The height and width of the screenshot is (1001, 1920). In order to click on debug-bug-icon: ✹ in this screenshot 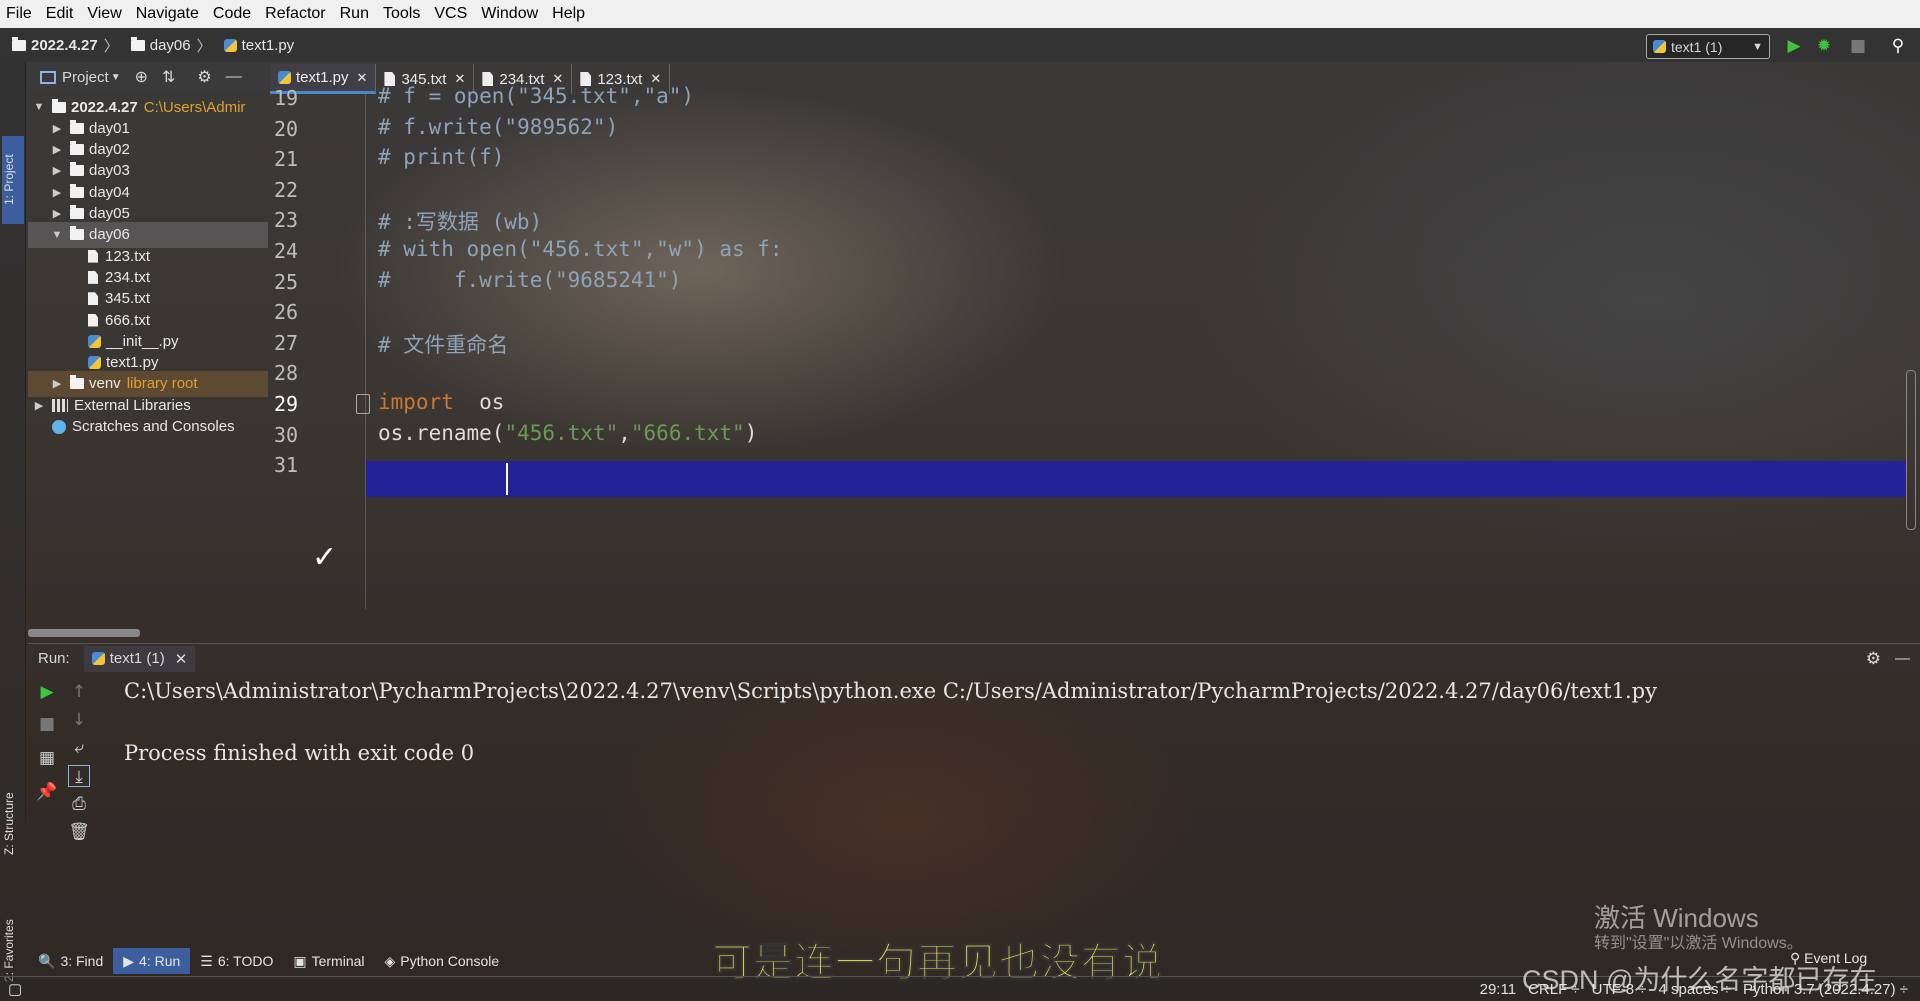, I will do `click(1824, 46)`.